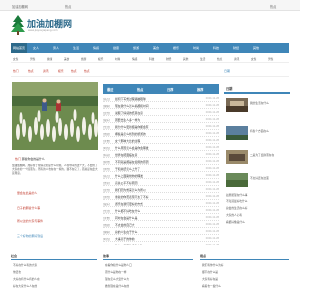 Image resolution: width=320 pixels, height=300 pixels. I want to click on top-bar-right-link: 热点, so click(273, 6).